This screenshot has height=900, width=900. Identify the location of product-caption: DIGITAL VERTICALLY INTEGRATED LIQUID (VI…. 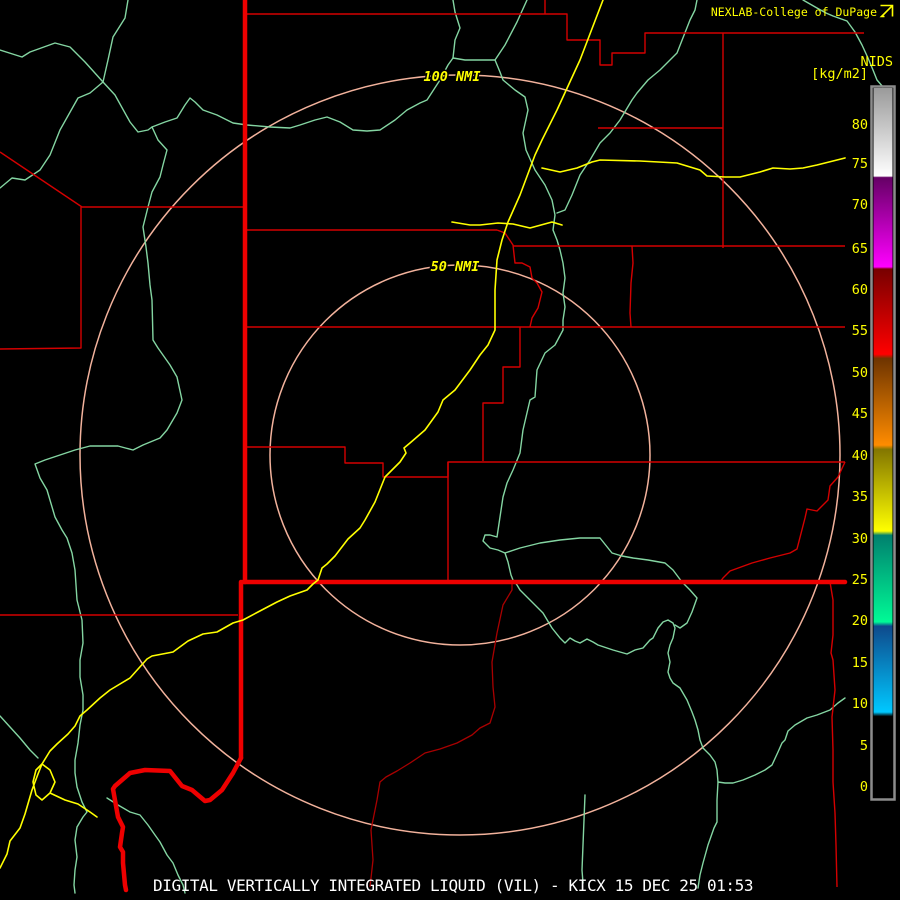
(453, 885).